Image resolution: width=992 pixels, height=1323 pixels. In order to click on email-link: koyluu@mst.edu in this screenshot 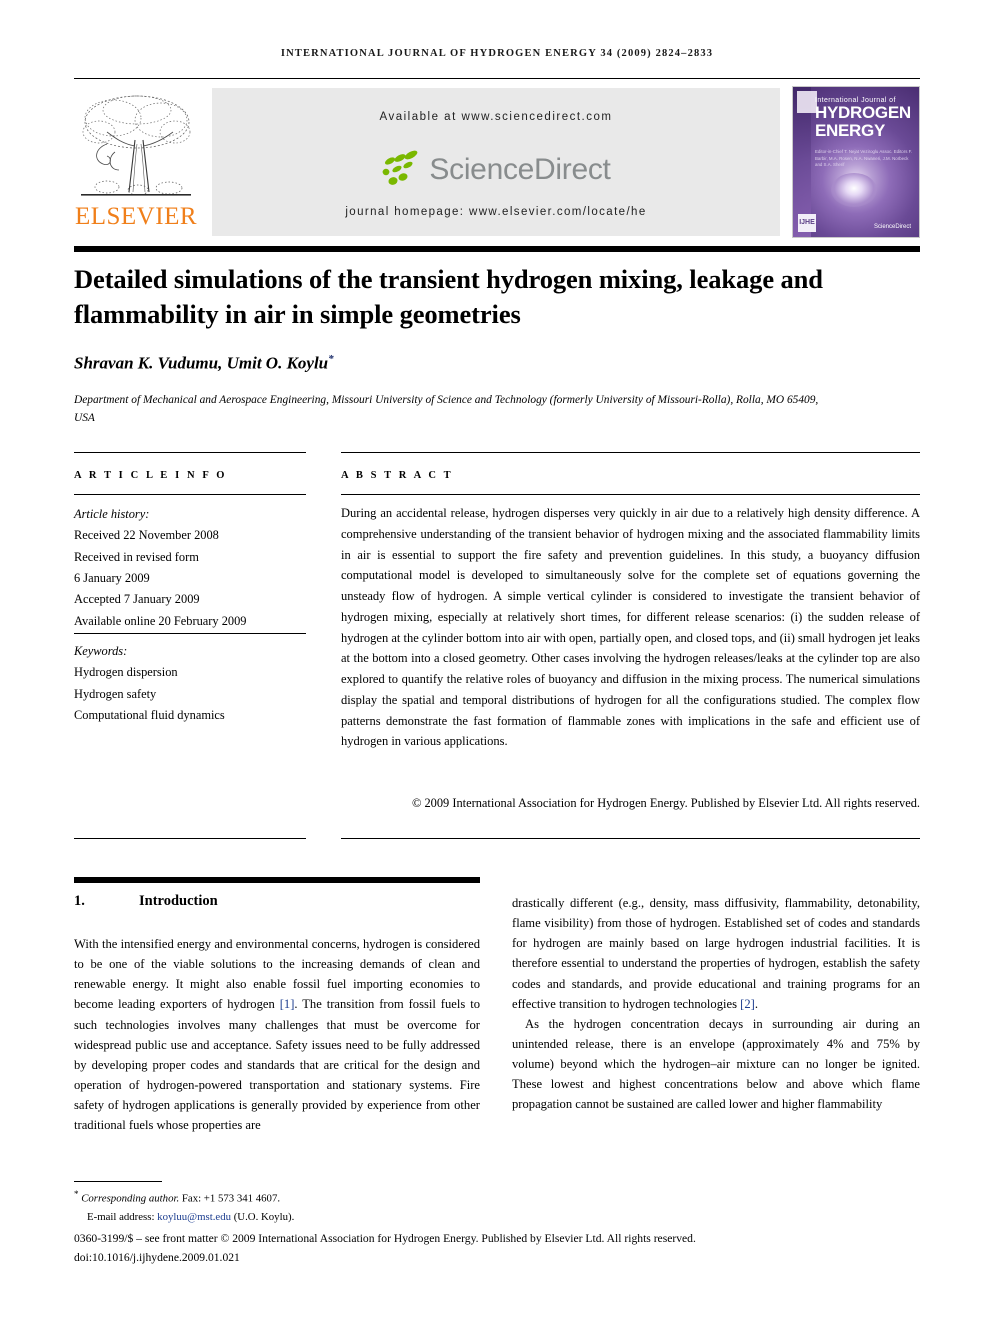, I will do `click(194, 1217)`.